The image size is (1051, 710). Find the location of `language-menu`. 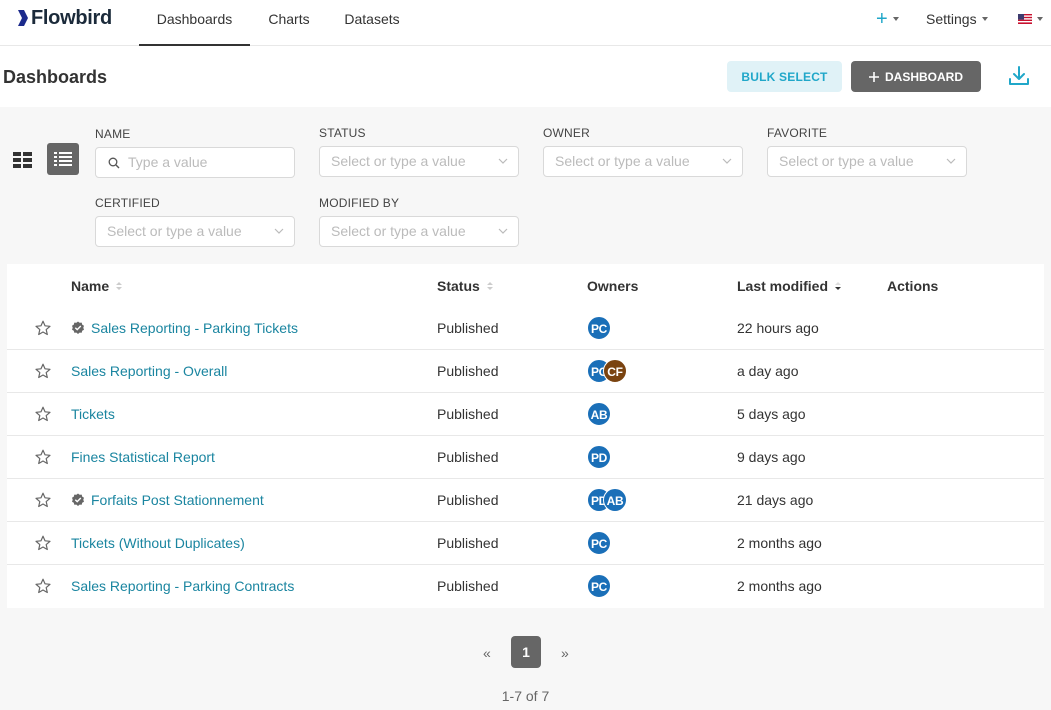

language-menu is located at coordinates (1030, 19).